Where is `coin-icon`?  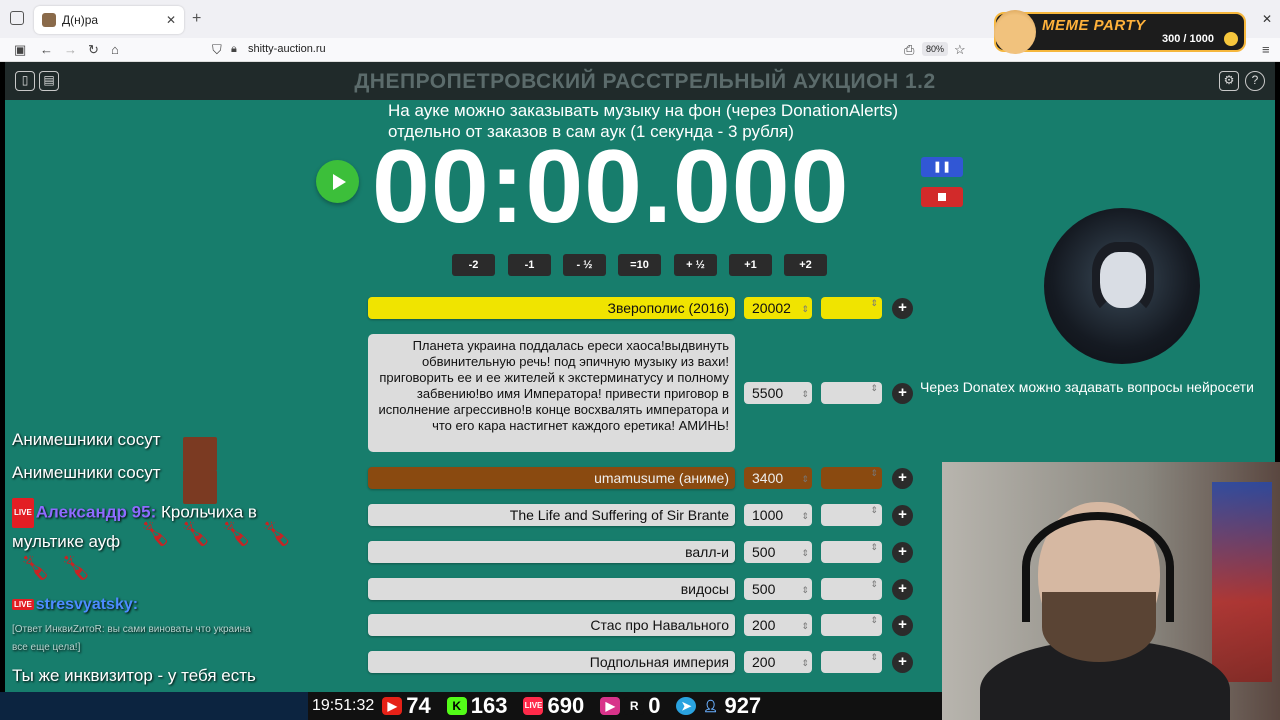 coin-icon is located at coordinates (1231, 39).